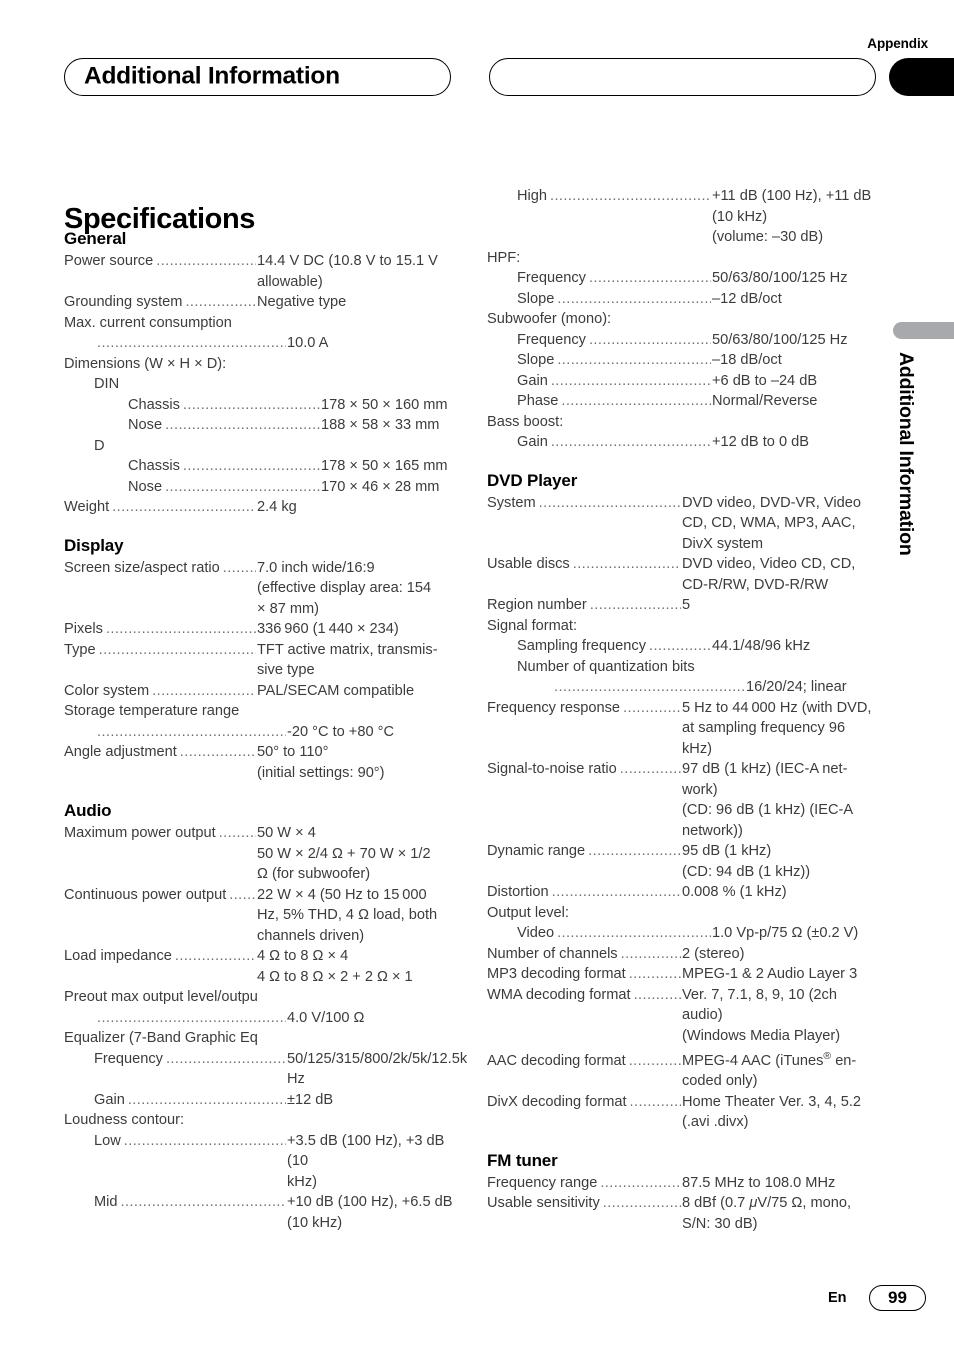 The width and height of the screenshot is (954, 1352). I want to click on spec-label: Load impedance, so click(118, 956).